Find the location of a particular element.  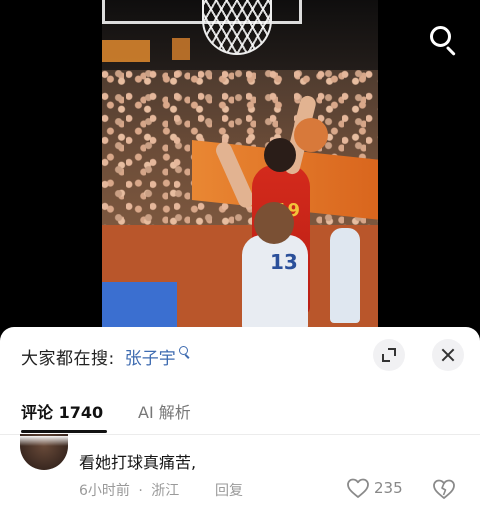

trending-search-term: 张子宇 is located at coordinates (150, 356).